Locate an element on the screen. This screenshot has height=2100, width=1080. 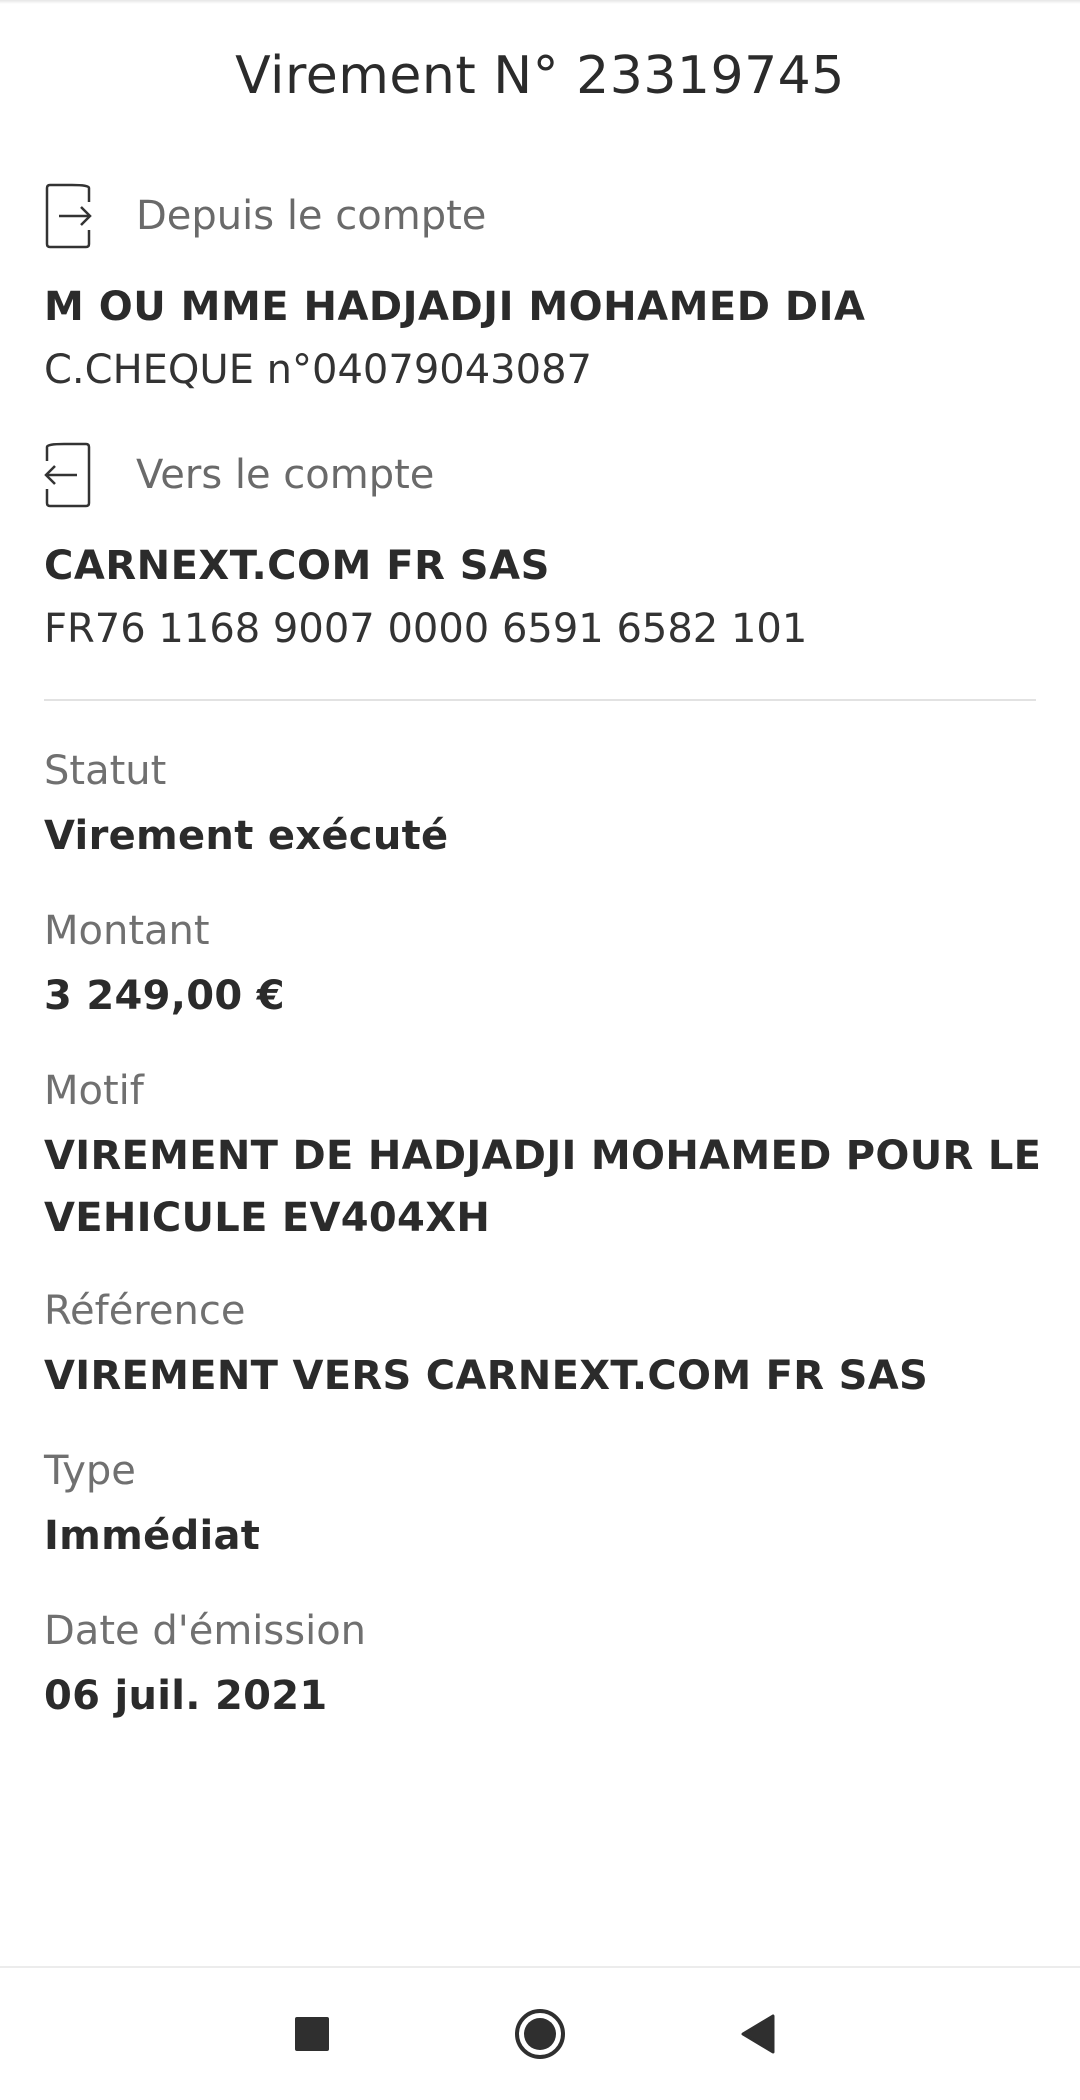
to-account-name: CARNEXT.COM FR SAS is located at coordinates (297, 566).